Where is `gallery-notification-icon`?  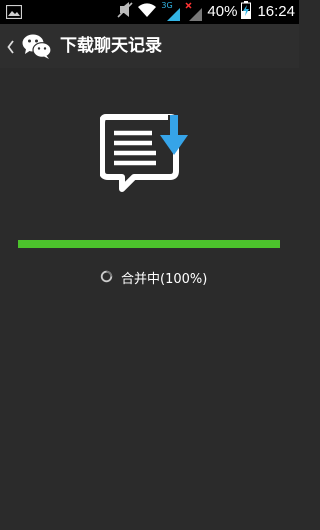 gallery-notification-icon is located at coordinates (14, 13).